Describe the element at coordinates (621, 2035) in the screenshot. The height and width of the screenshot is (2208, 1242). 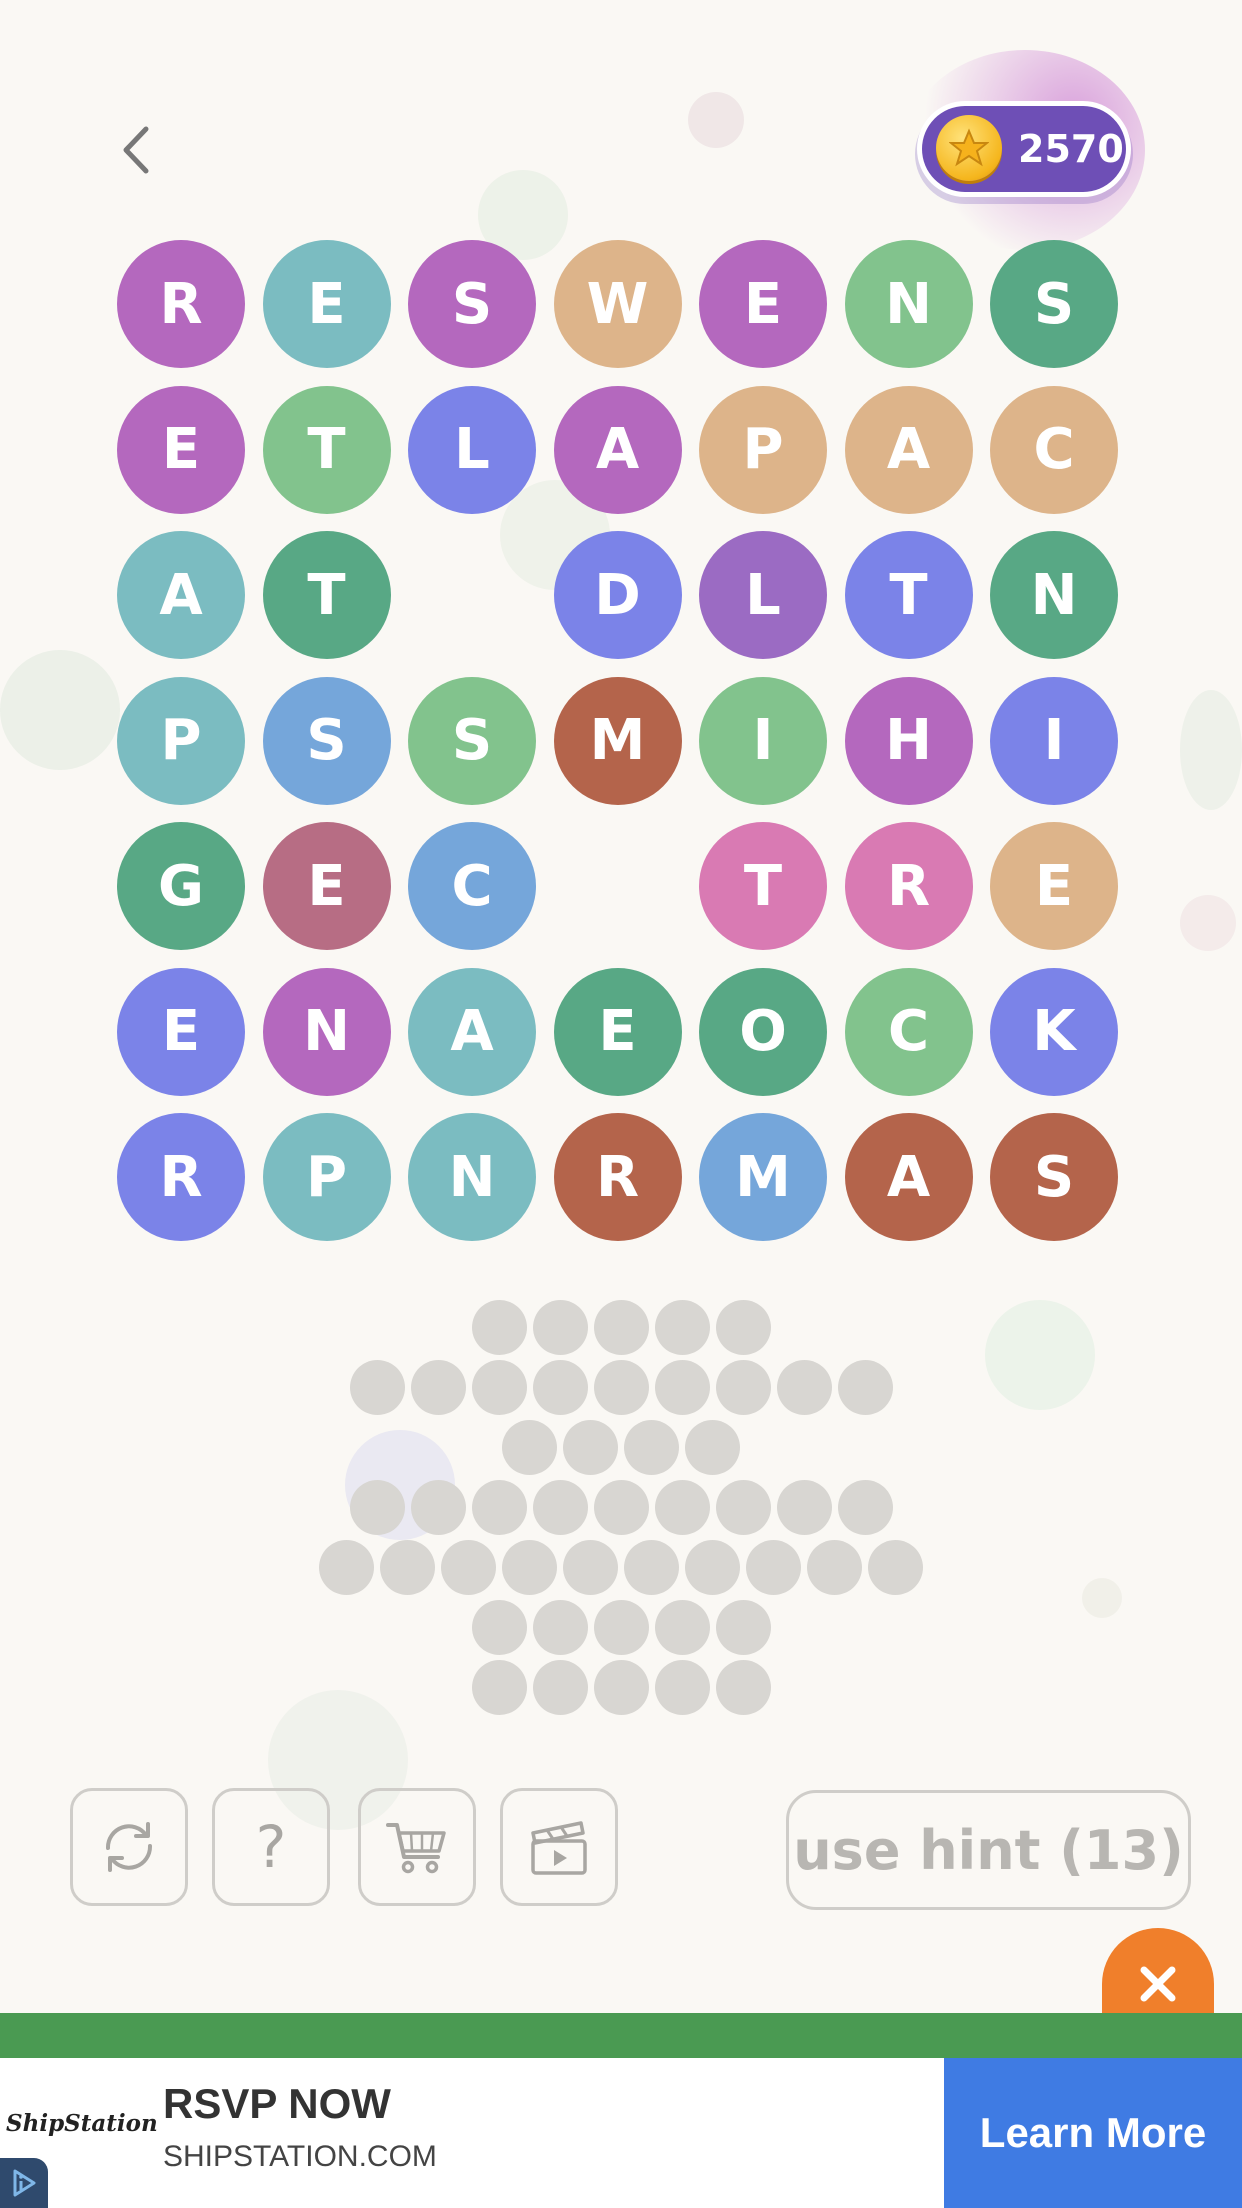
I see `ad-top-stripe` at that location.